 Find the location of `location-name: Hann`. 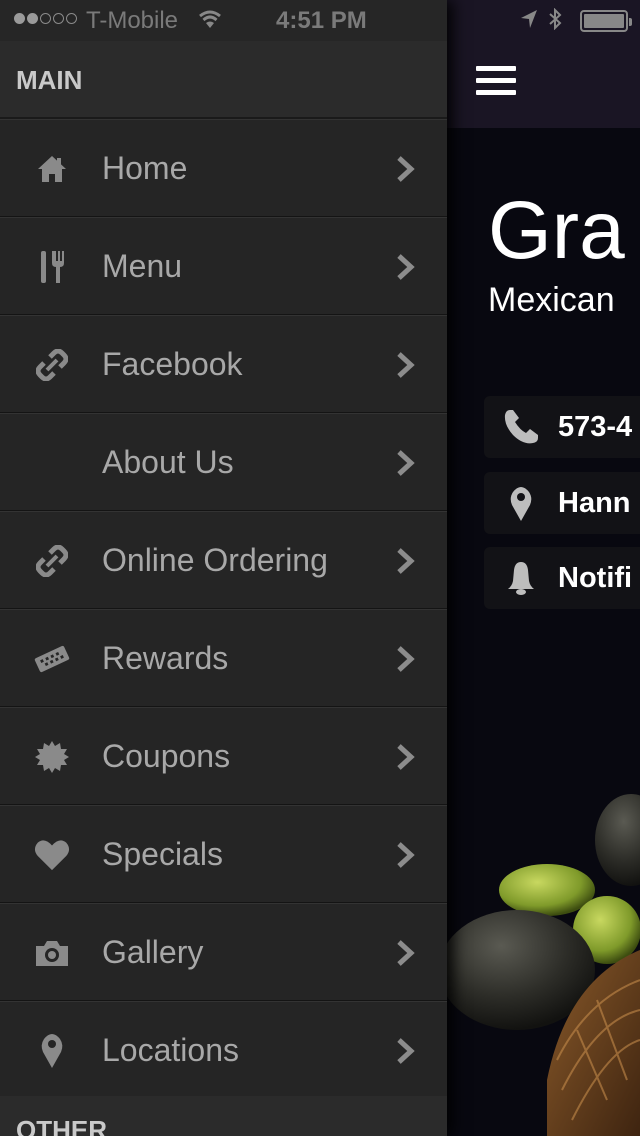

location-name: Hann is located at coordinates (594, 503).